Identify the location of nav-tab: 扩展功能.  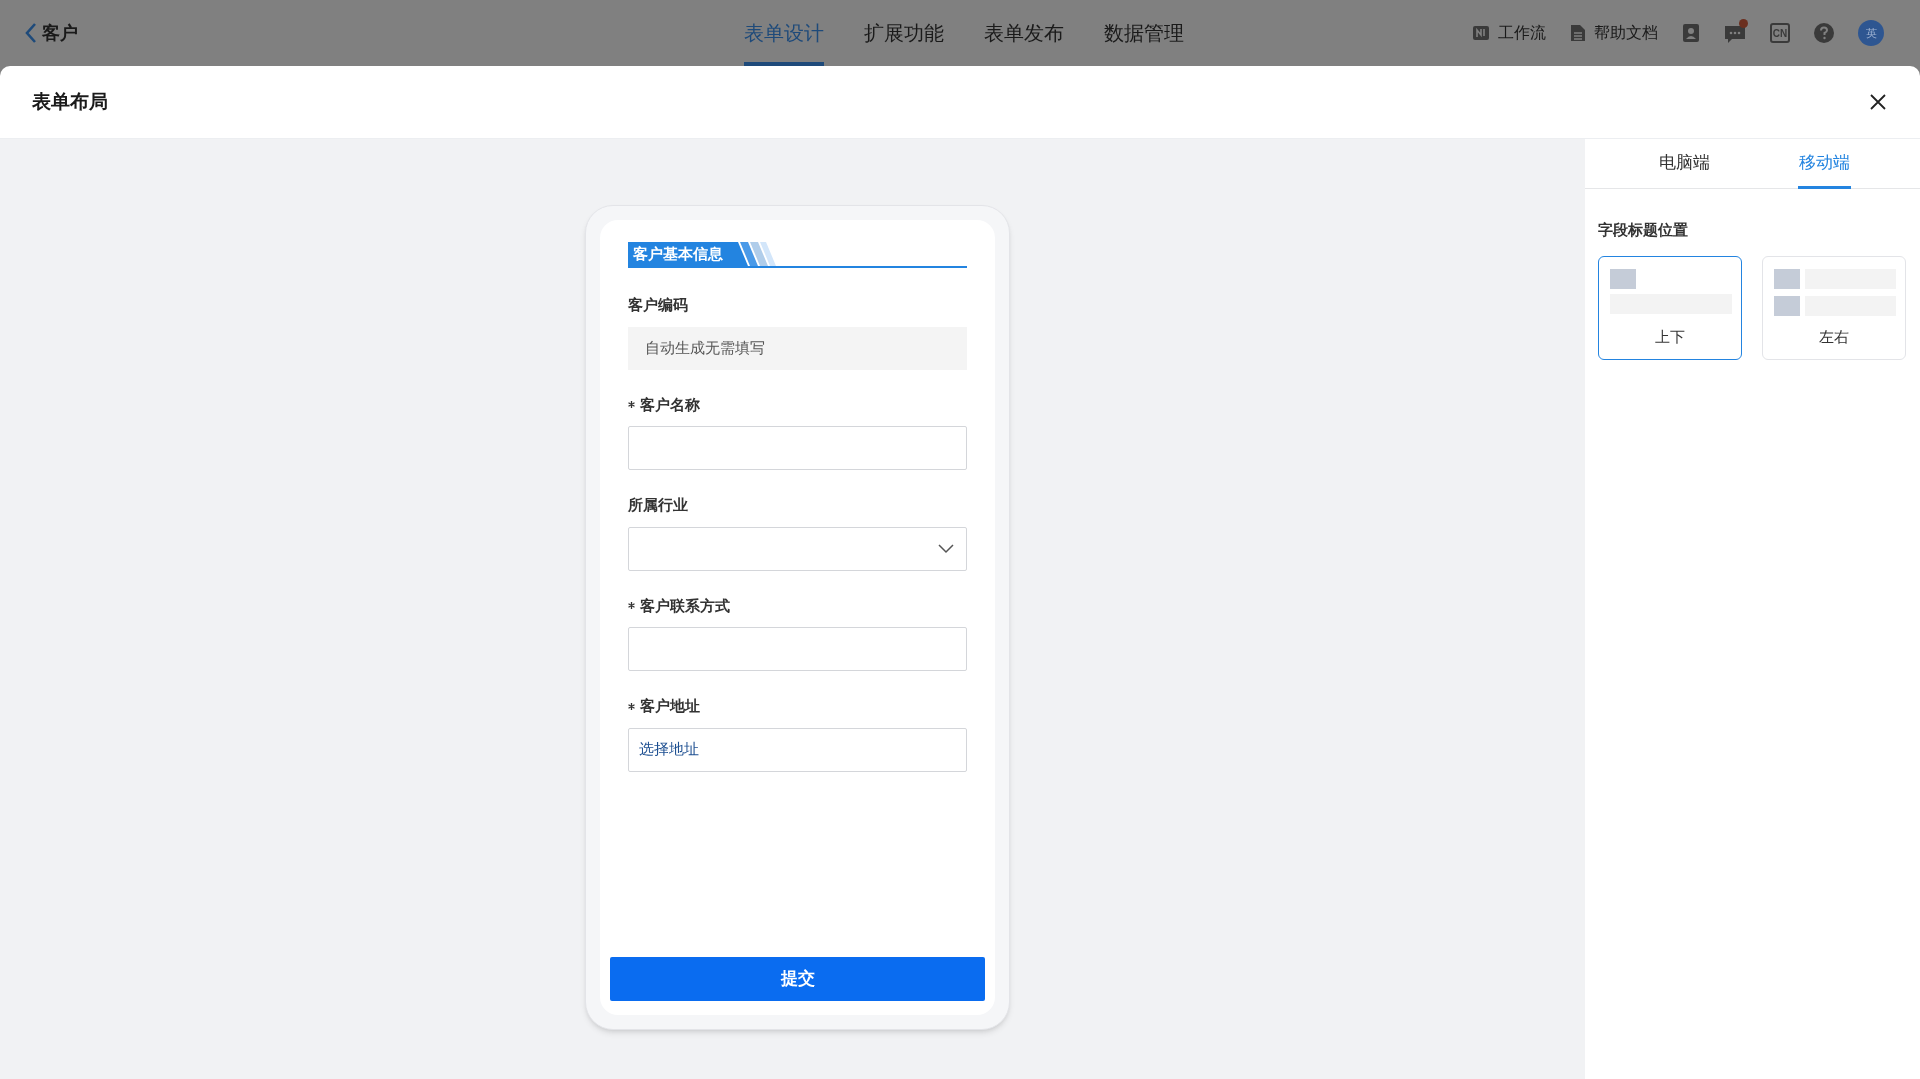
(904, 33).